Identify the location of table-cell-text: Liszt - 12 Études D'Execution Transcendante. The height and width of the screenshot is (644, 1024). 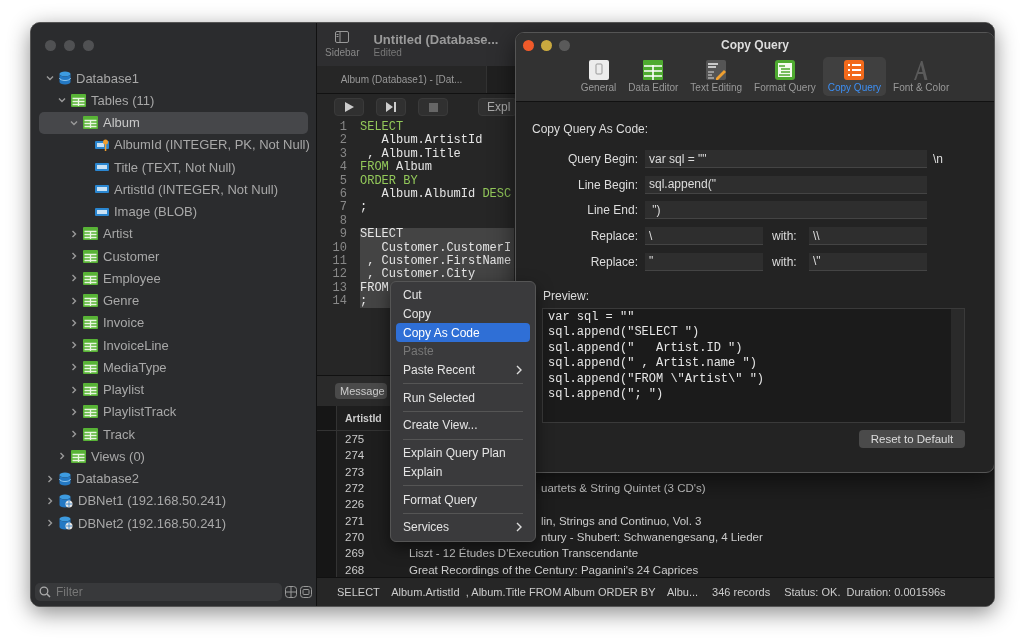
(523, 553).